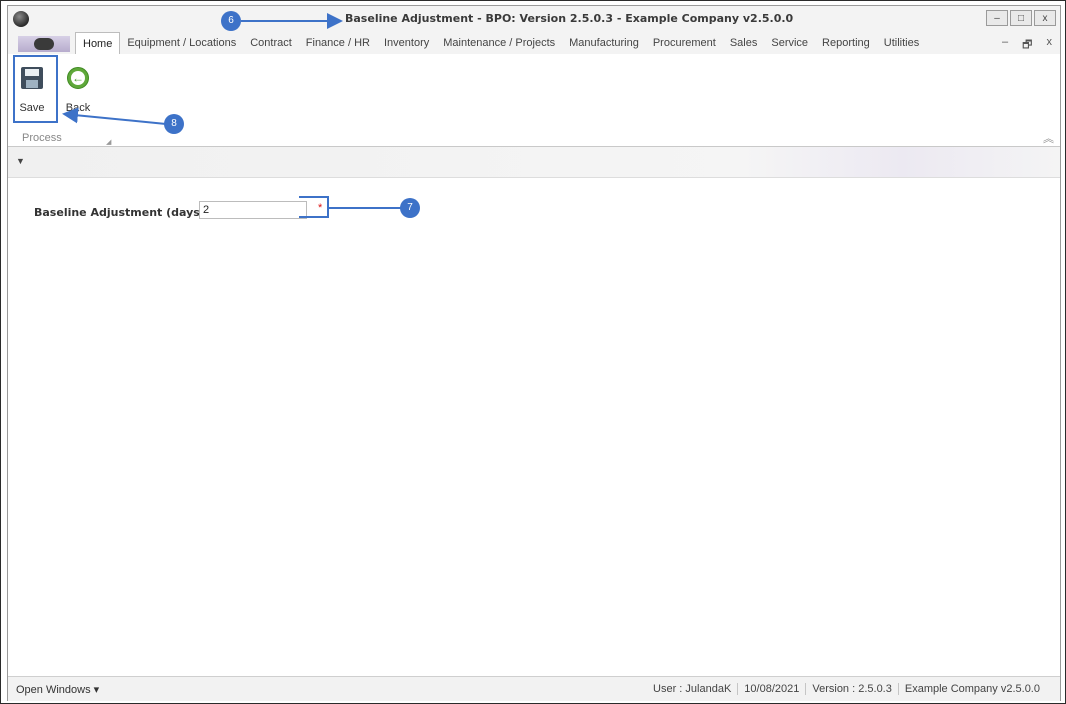 The image size is (1066, 704). What do you see at coordinates (119, 212) in the screenshot?
I see `baseline-adjustment-label: Baseline Adjustment (days)` at bounding box center [119, 212].